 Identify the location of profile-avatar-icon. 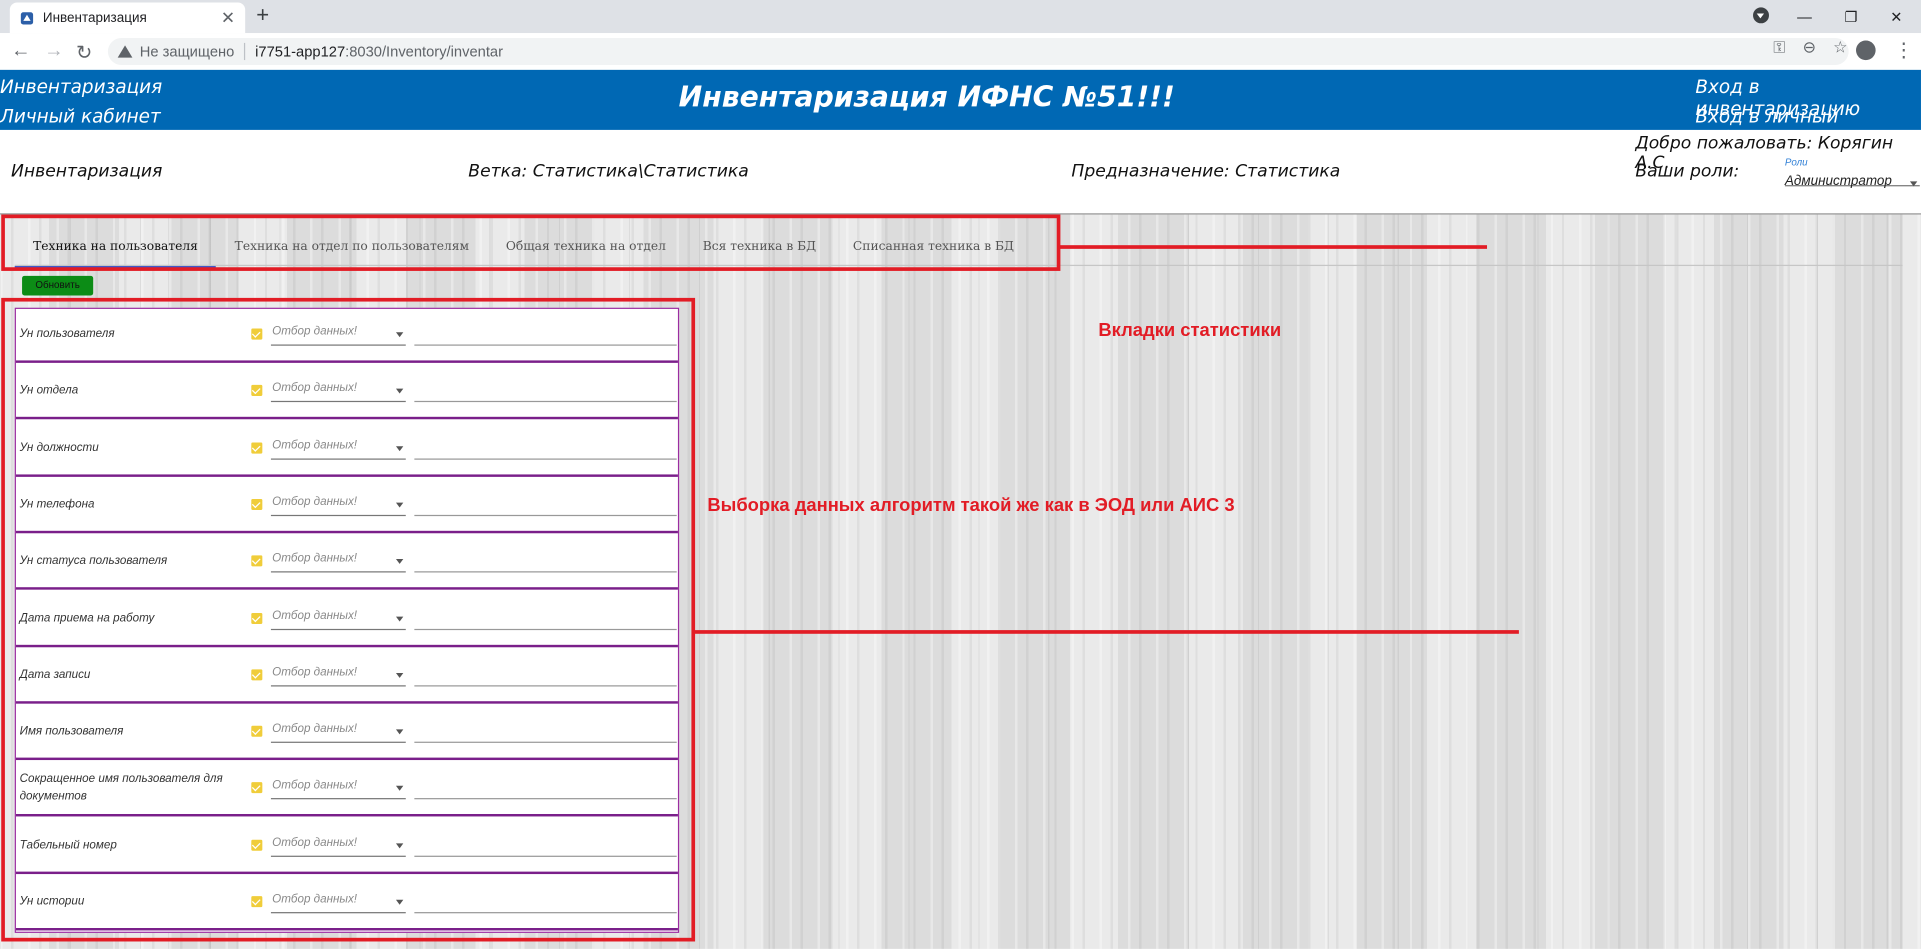
(1866, 50).